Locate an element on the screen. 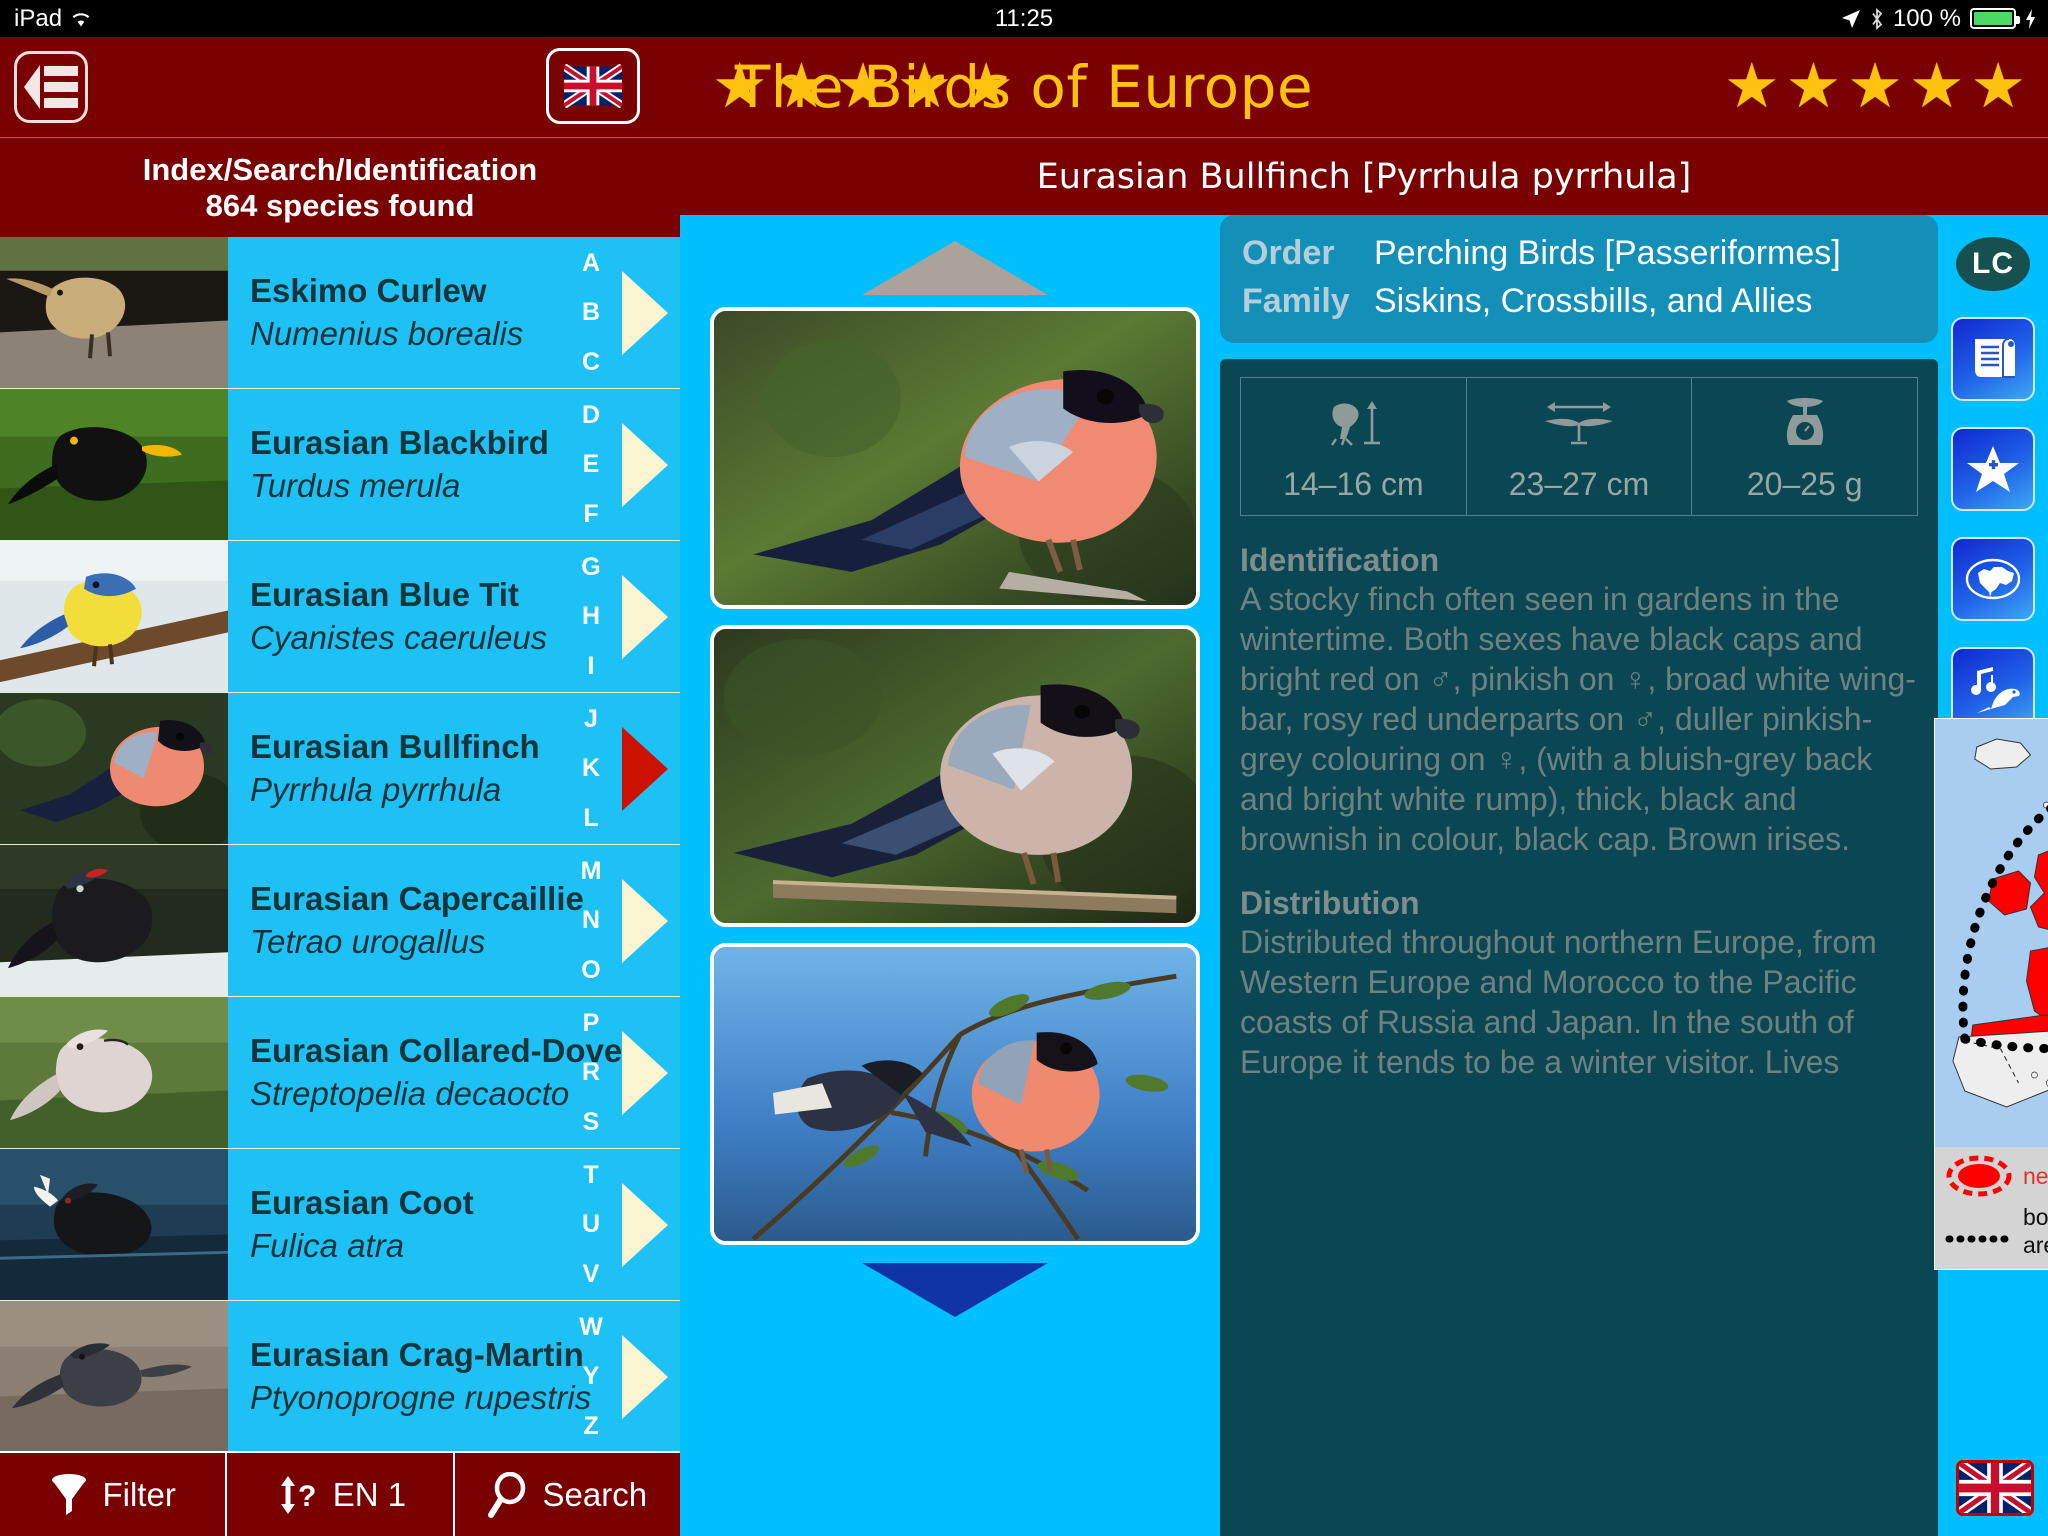 This screenshot has height=1536, width=2048. clock: 11:25 is located at coordinates (1024, 18).